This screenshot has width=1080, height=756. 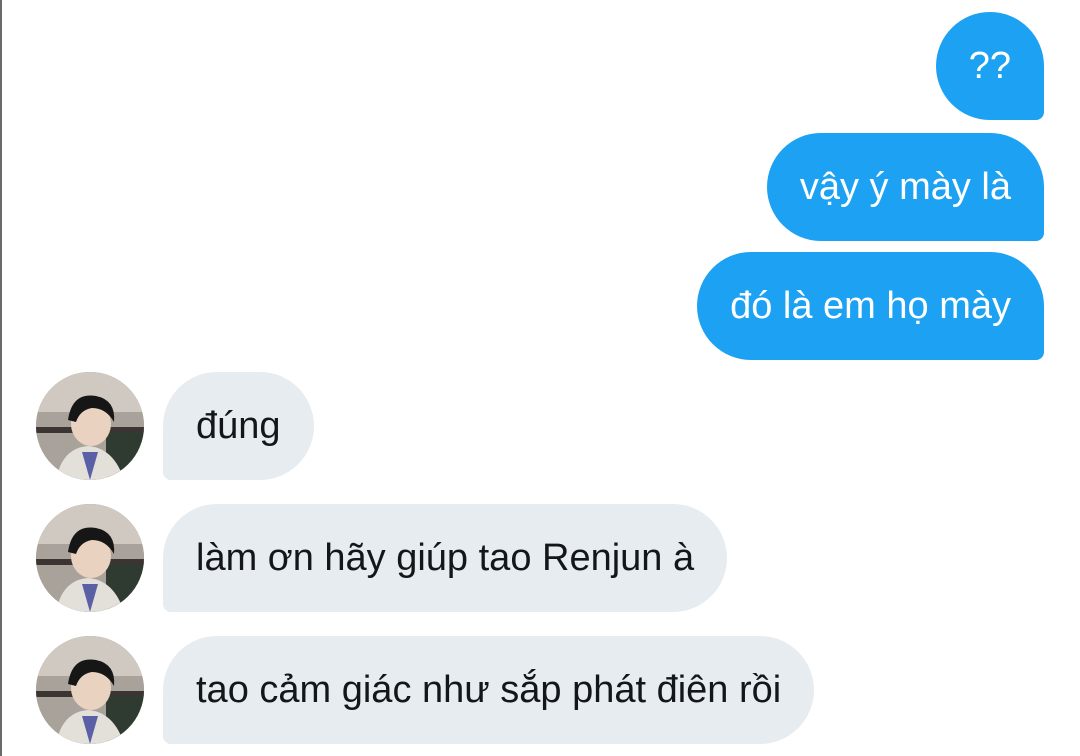 What do you see at coordinates (905, 187) in the screenshot?
I see `sent-message-bubble: vậy ý mày là` at bounding box center [905, 187].